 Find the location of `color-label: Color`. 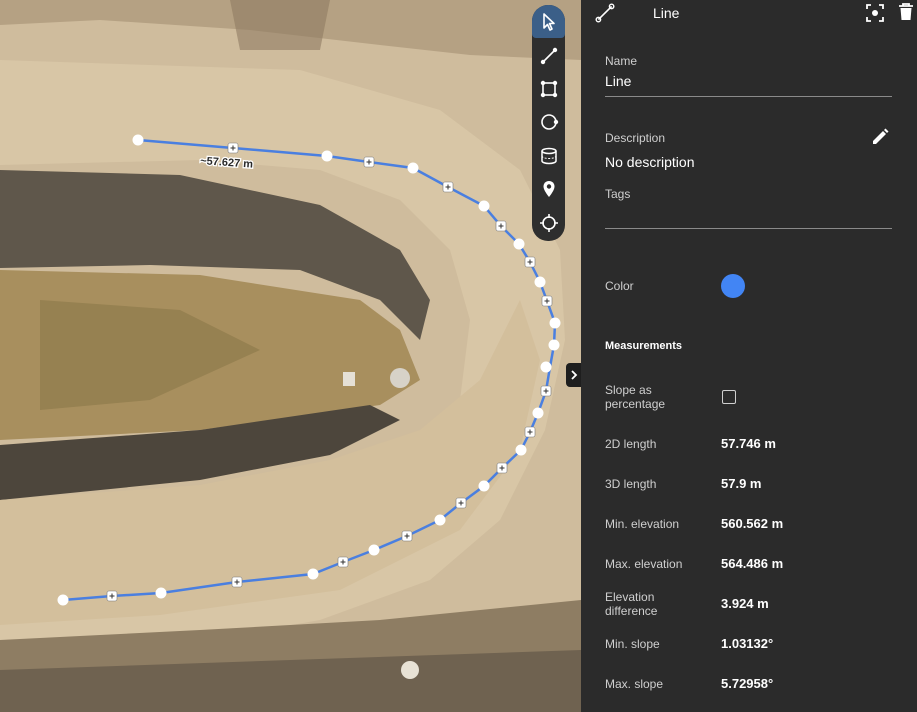

color-label: Color is located at coordinates (619, 286).